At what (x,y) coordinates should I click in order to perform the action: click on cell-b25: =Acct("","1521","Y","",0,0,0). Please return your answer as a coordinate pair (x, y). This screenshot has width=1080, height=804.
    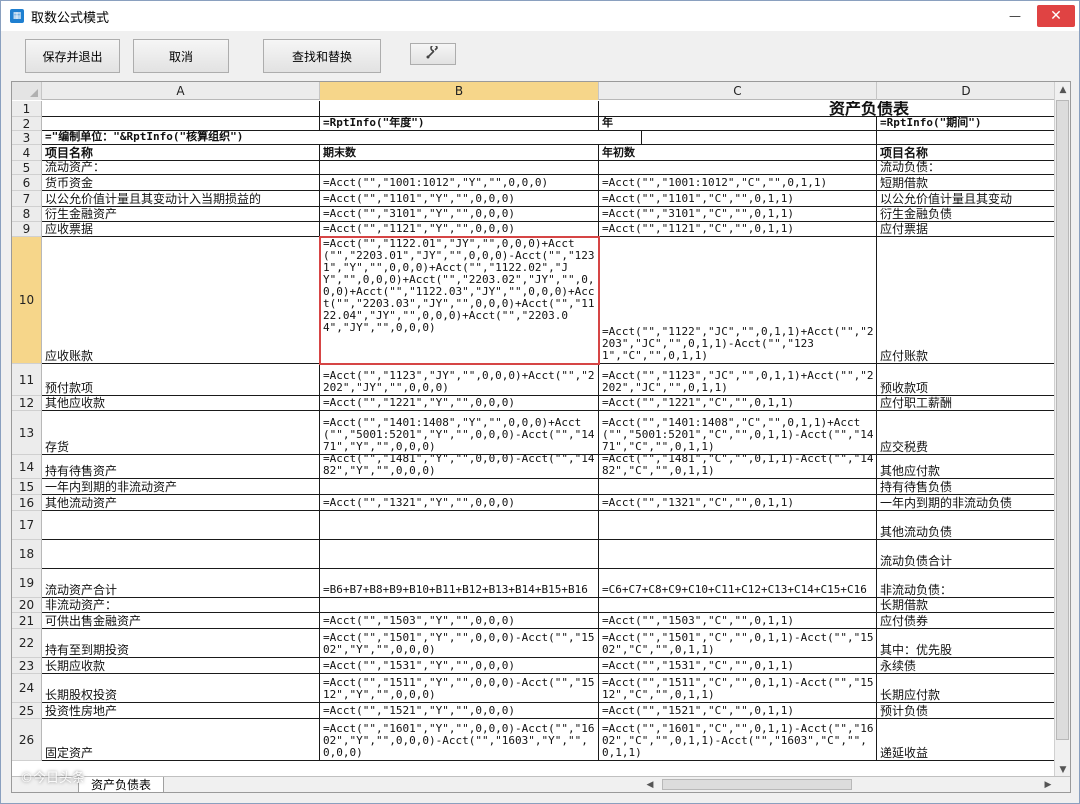
    Looking at the image, I should click on (459, 711).